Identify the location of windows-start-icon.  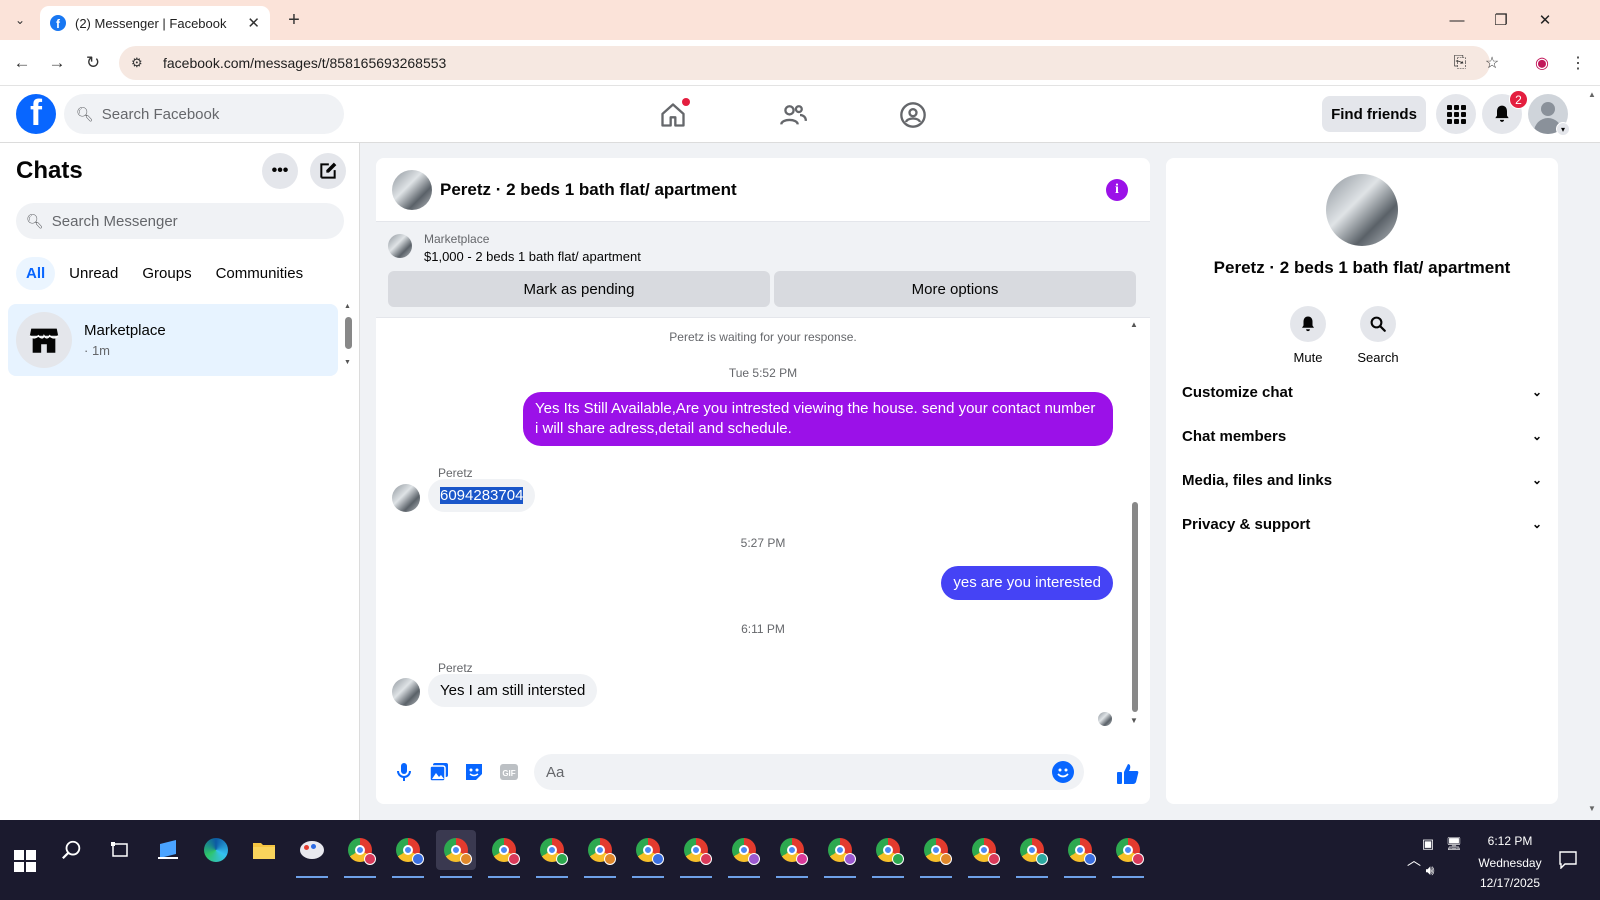
(25, 861).